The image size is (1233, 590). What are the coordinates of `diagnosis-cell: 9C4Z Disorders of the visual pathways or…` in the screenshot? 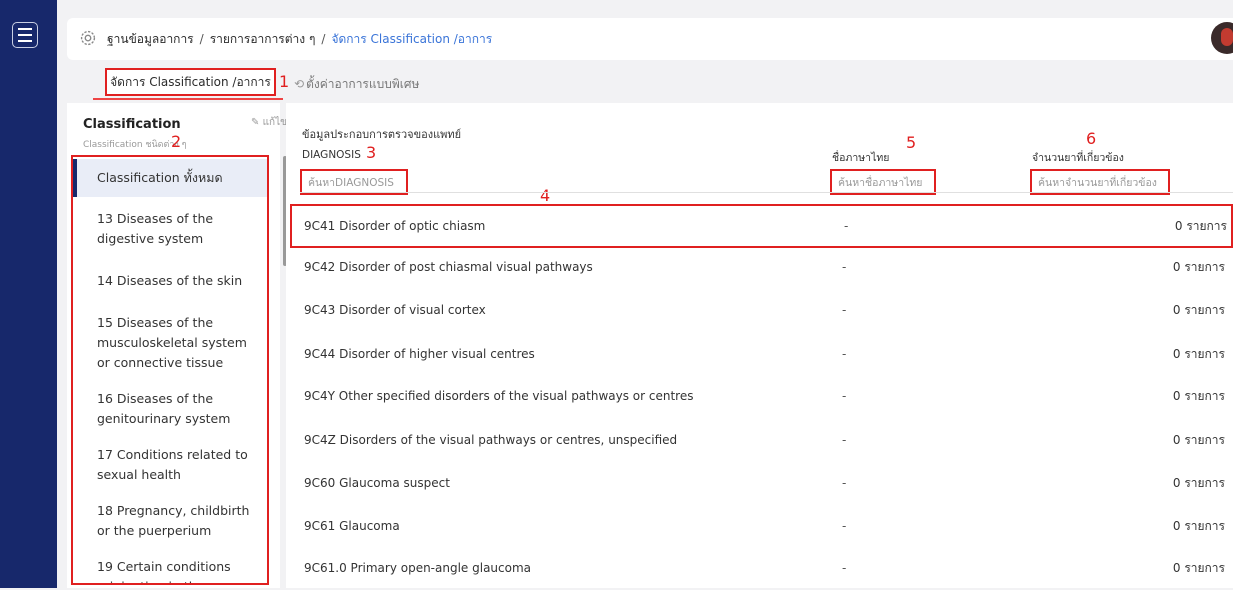 It's located at (491, 440).